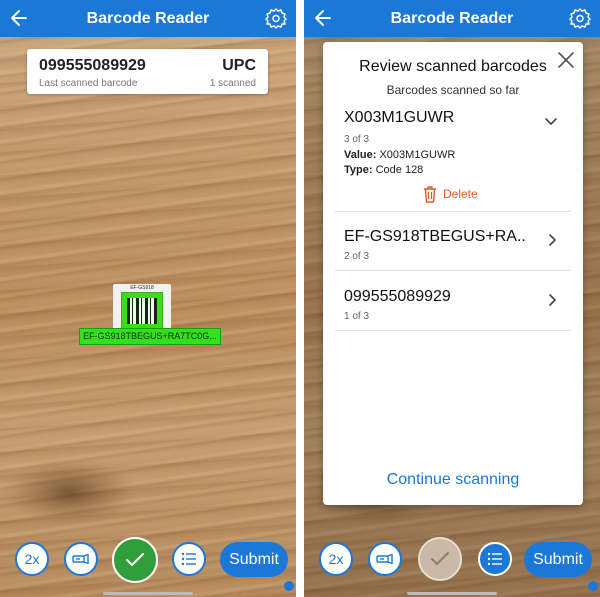 Image resolution: width=600 pixels, height=597 pixels. I want to click on continue-scanning-button: Continue scanning, so click(453, 480).